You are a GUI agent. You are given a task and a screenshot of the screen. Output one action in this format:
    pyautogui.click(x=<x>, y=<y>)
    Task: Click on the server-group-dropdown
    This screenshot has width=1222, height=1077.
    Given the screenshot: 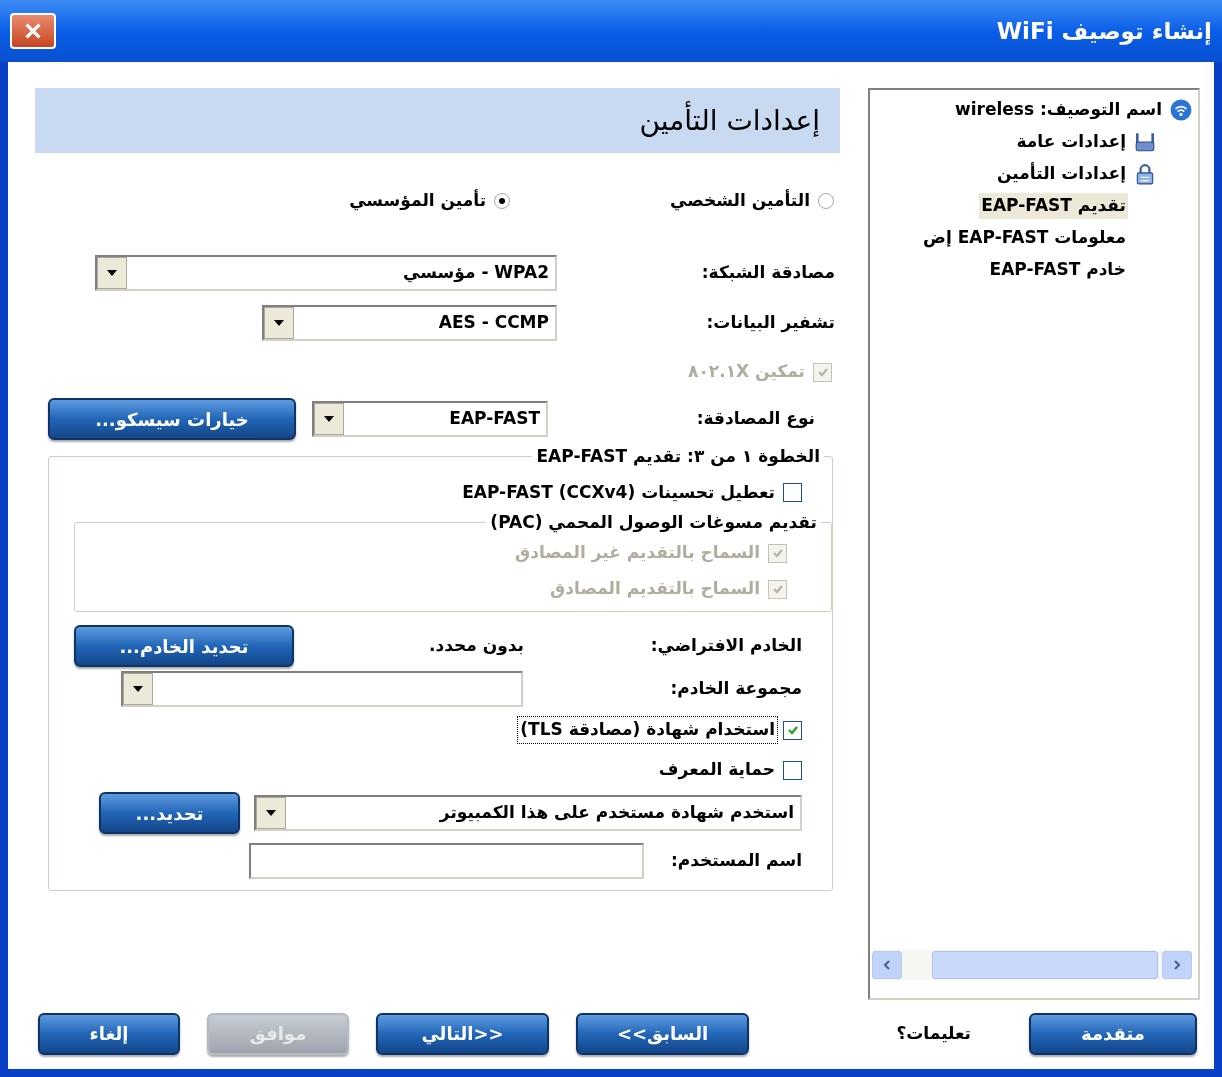 What is the action you would take?
    pyautogui.click(x=322, y=689)
    